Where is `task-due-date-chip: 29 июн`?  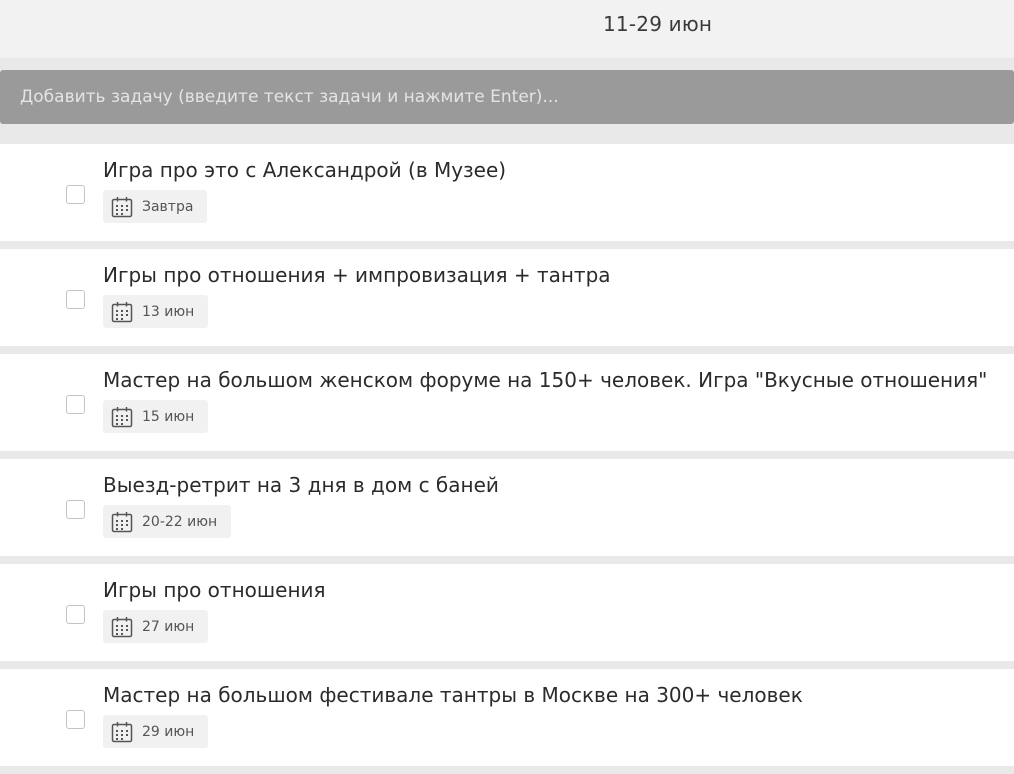
task-due-date-chip: 29 июн is located at coordinates (156, 731).